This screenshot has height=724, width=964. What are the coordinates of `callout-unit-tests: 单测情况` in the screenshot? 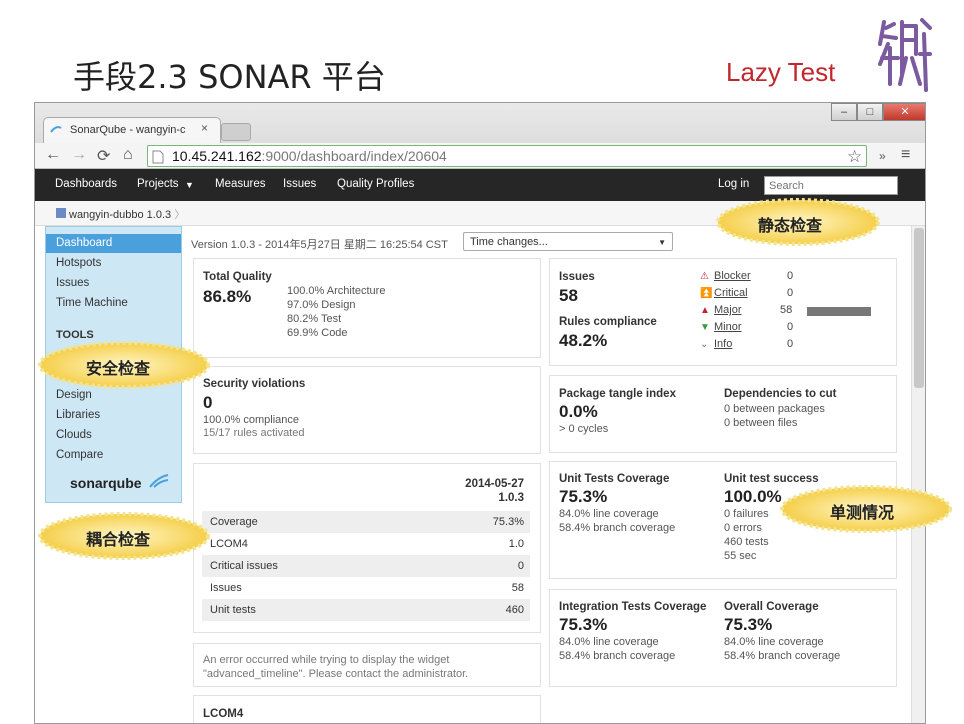 It's located at (862, 513).